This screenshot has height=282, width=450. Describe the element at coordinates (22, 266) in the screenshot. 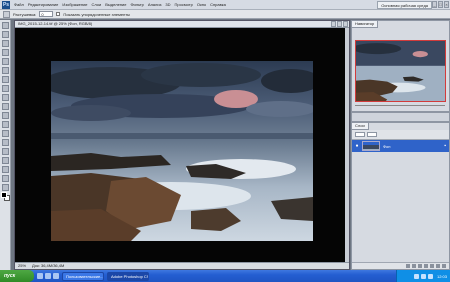

I see `zoom-level: 25%` at that location.